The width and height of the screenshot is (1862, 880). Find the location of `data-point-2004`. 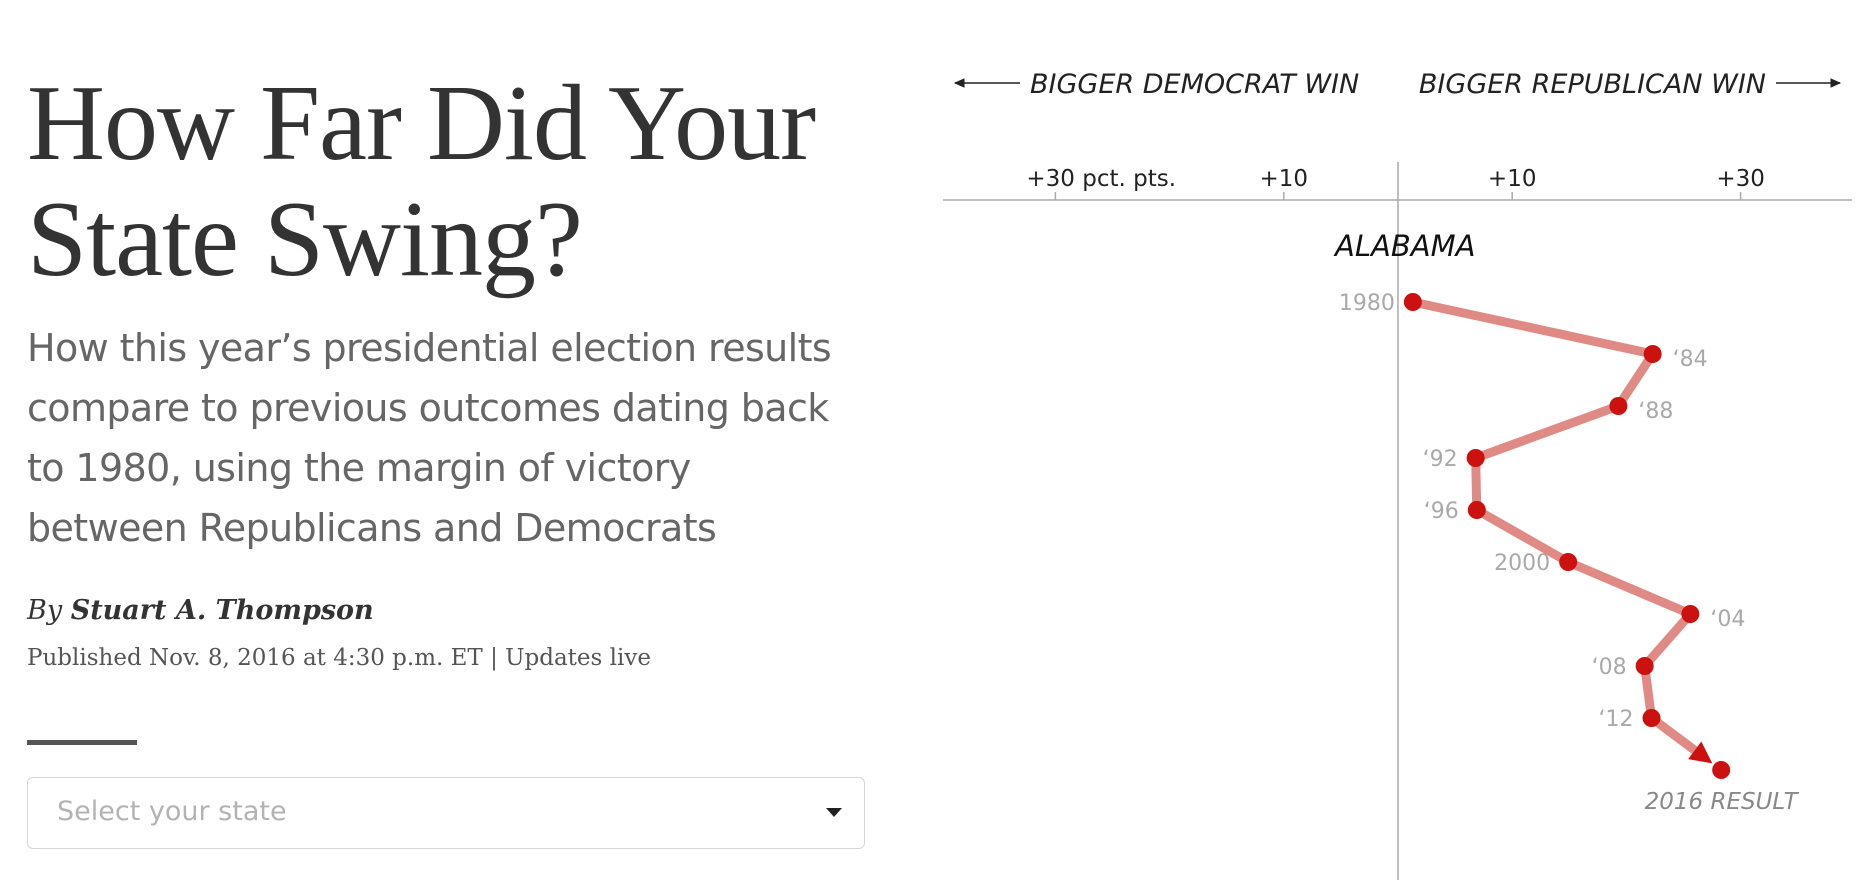

data-point-2004 is located at coordinates (1690, 614).